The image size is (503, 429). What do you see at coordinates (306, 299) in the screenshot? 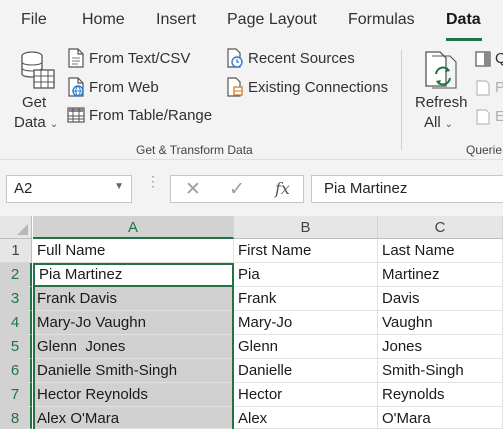
I see `cell-b3: Frank` at bounding box center [306, 299].